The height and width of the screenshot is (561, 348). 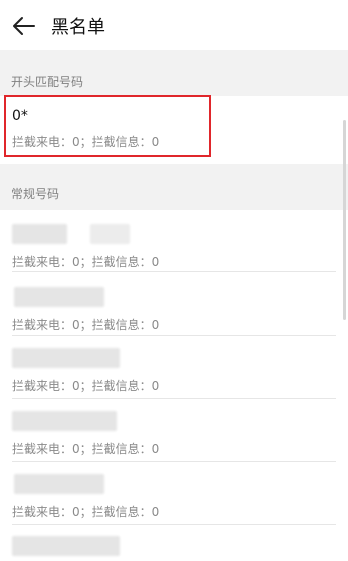 I want to click on list-item, so click(x=174, y=545).